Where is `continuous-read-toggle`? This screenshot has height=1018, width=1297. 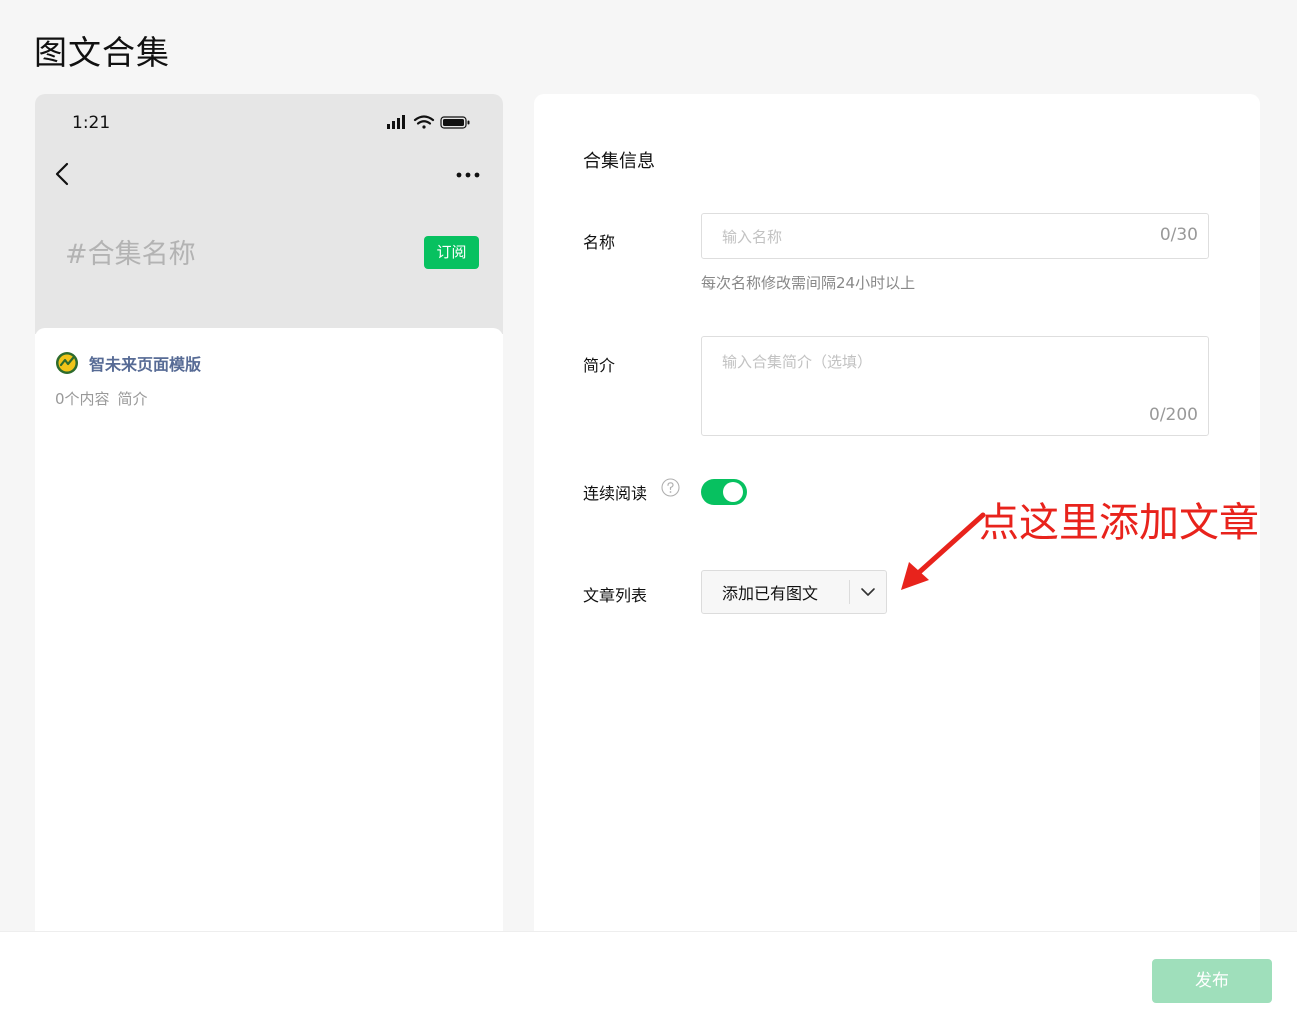 continuous-read-toggle is located at coordinates (724, 492).